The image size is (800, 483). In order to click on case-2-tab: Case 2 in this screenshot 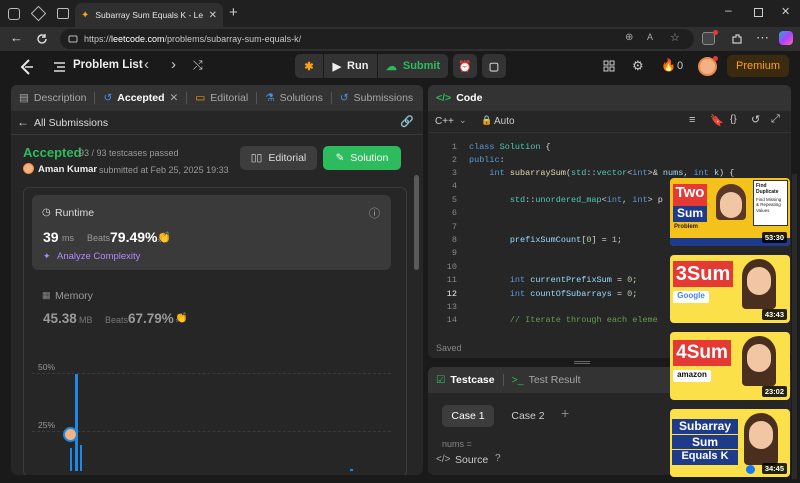, I will do `click(528, 416)`.